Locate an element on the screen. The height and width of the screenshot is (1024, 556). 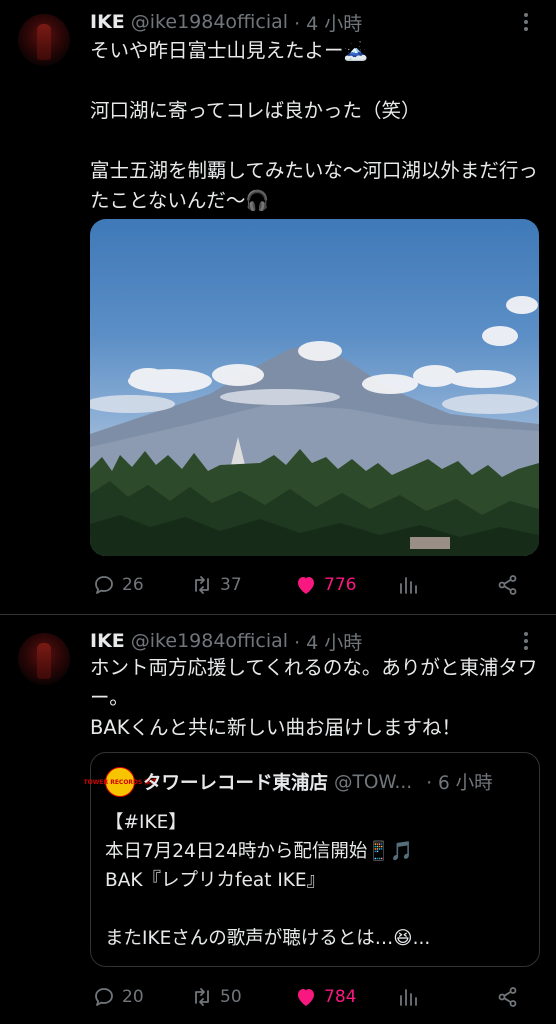
reply-count: 26 is located at coordinates (133, 585).